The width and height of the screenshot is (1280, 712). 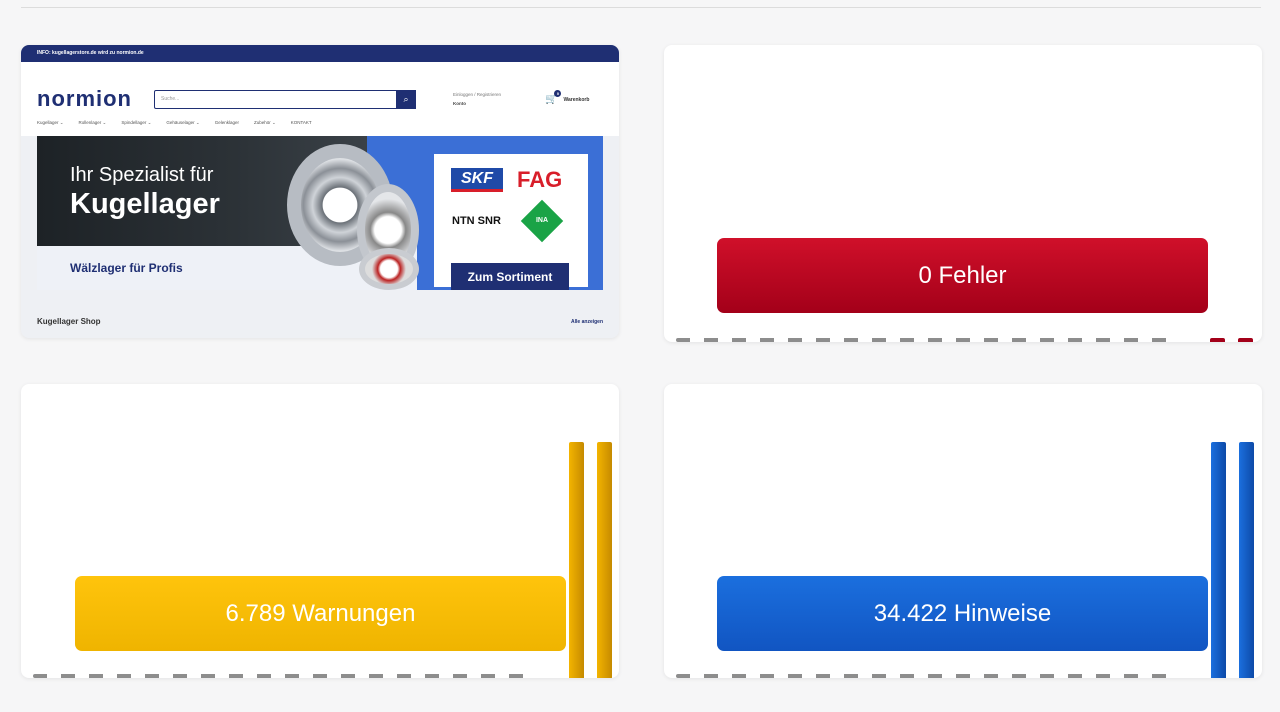 What do you see at coordinates (226, 122) in the screenshot?
I see `nav-item: Gelenklager` at bounding box center [226, 122].